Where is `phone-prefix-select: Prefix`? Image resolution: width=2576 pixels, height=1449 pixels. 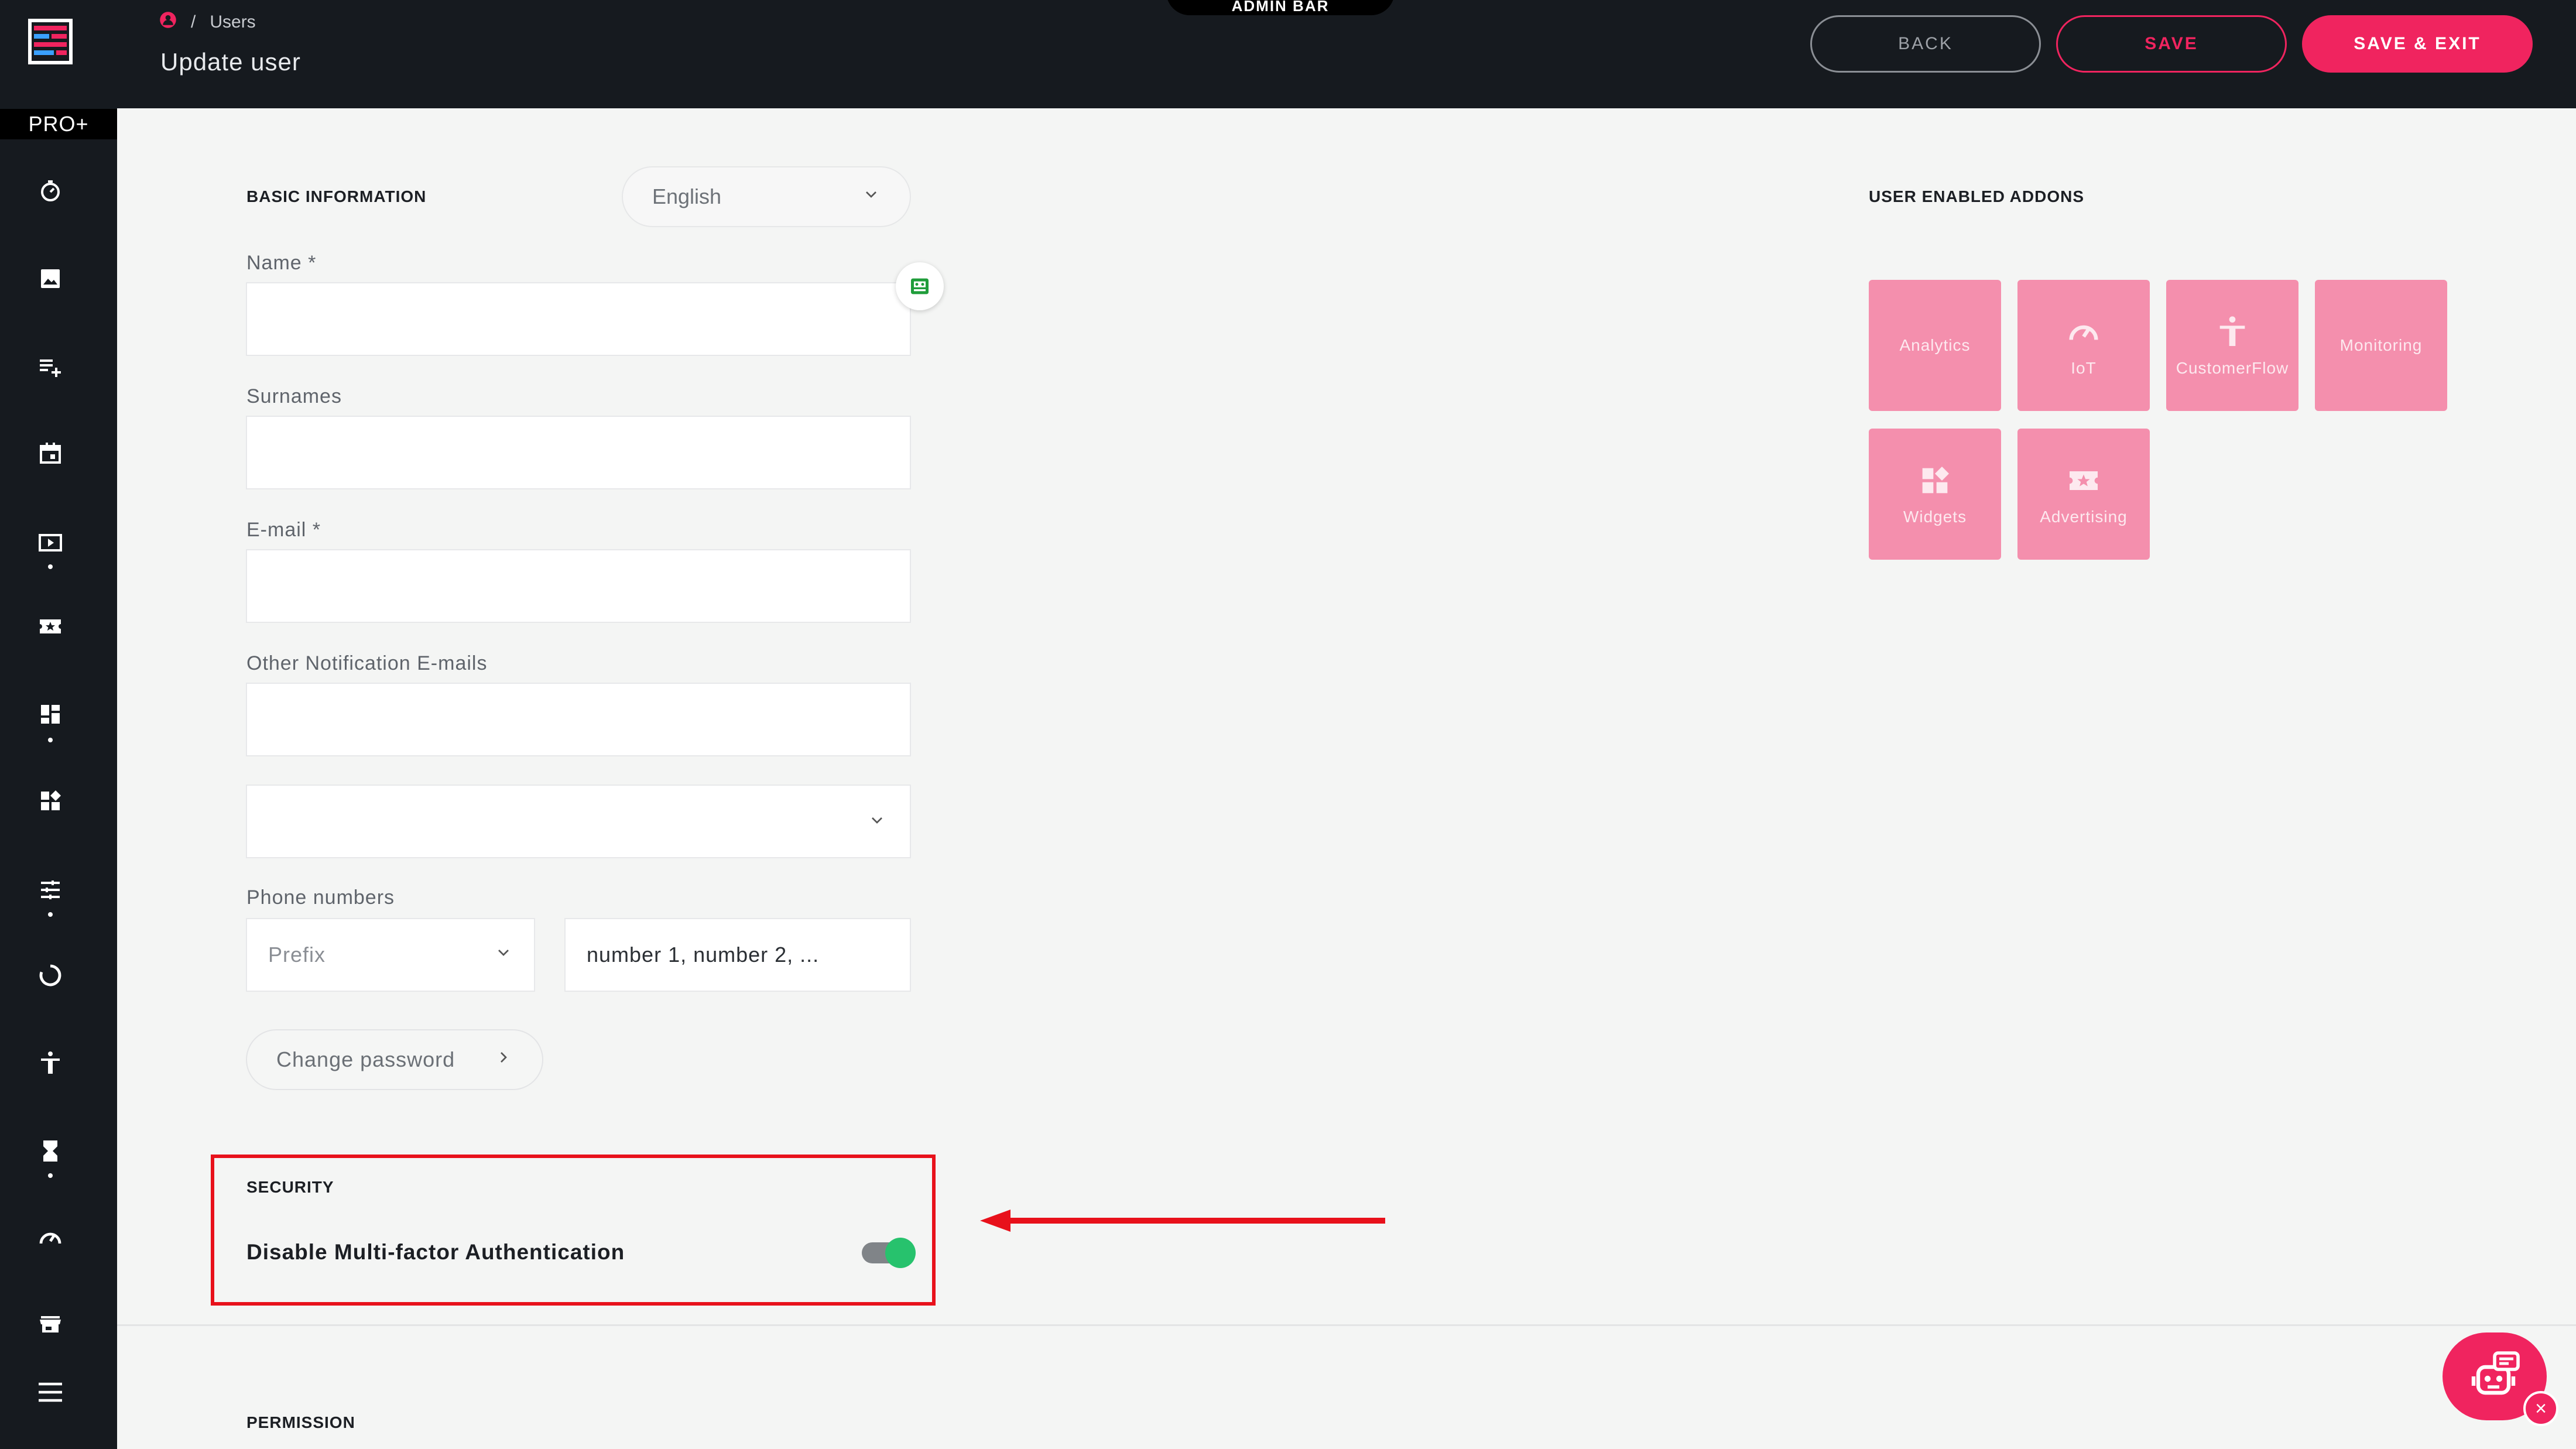 phone-prefix-select: Prefix is located at coordinates (390, 955).